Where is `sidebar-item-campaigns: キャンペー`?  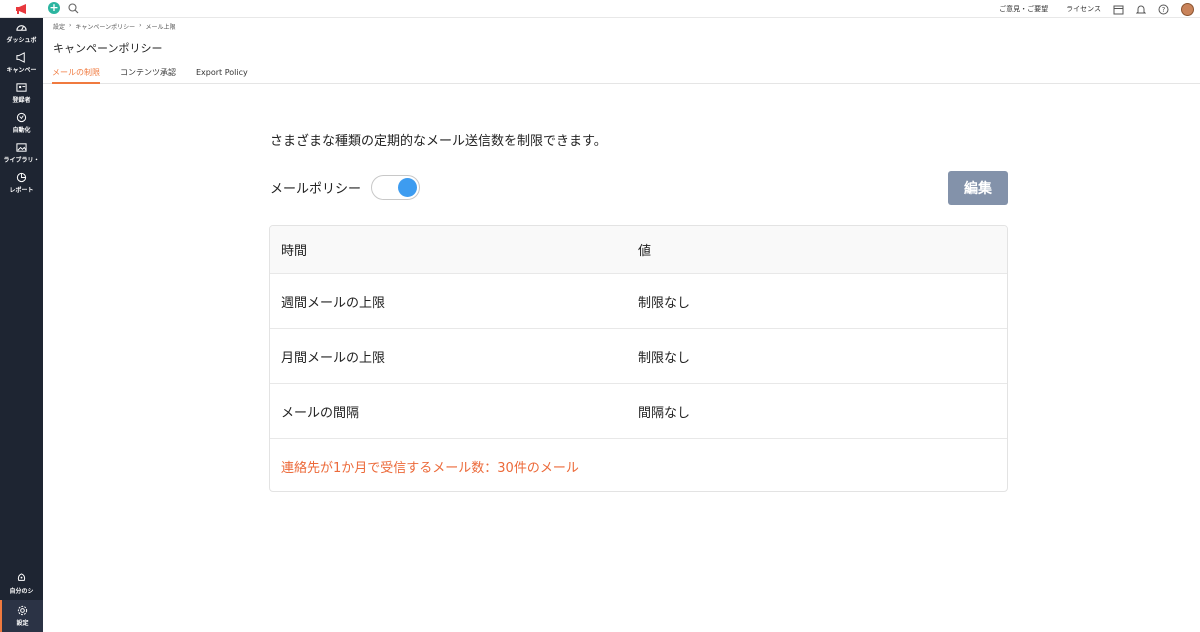 sidebar-item-campaigns: キャンペー is located at coordinates (21, 63).